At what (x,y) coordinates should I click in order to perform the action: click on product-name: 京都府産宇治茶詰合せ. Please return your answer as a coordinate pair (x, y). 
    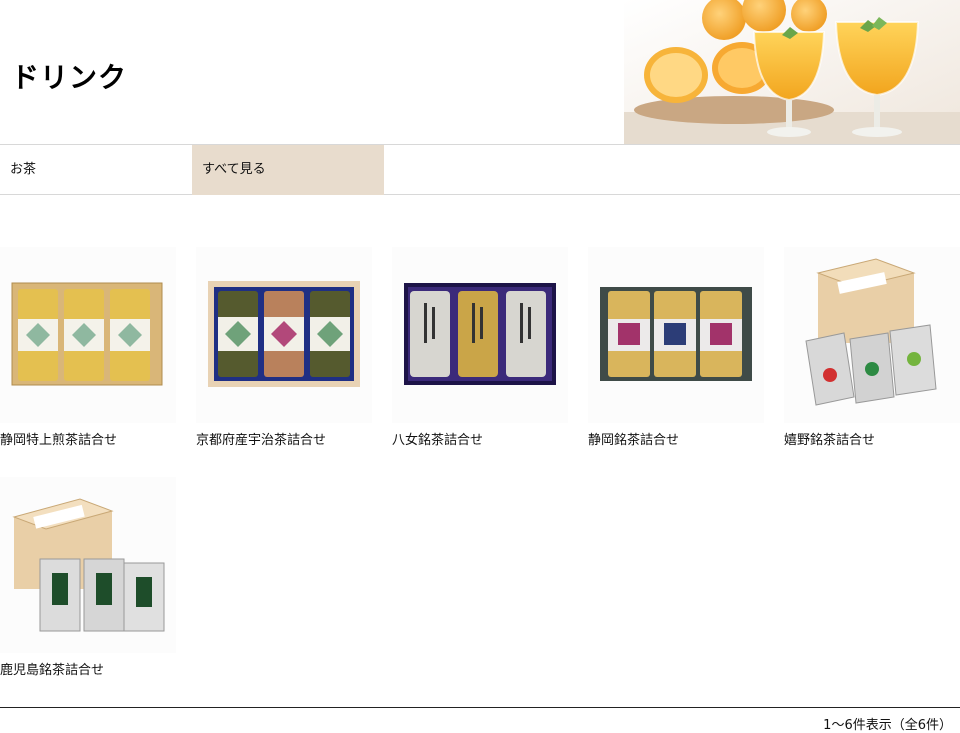
    Looking at the image, I should click on (284, 438).